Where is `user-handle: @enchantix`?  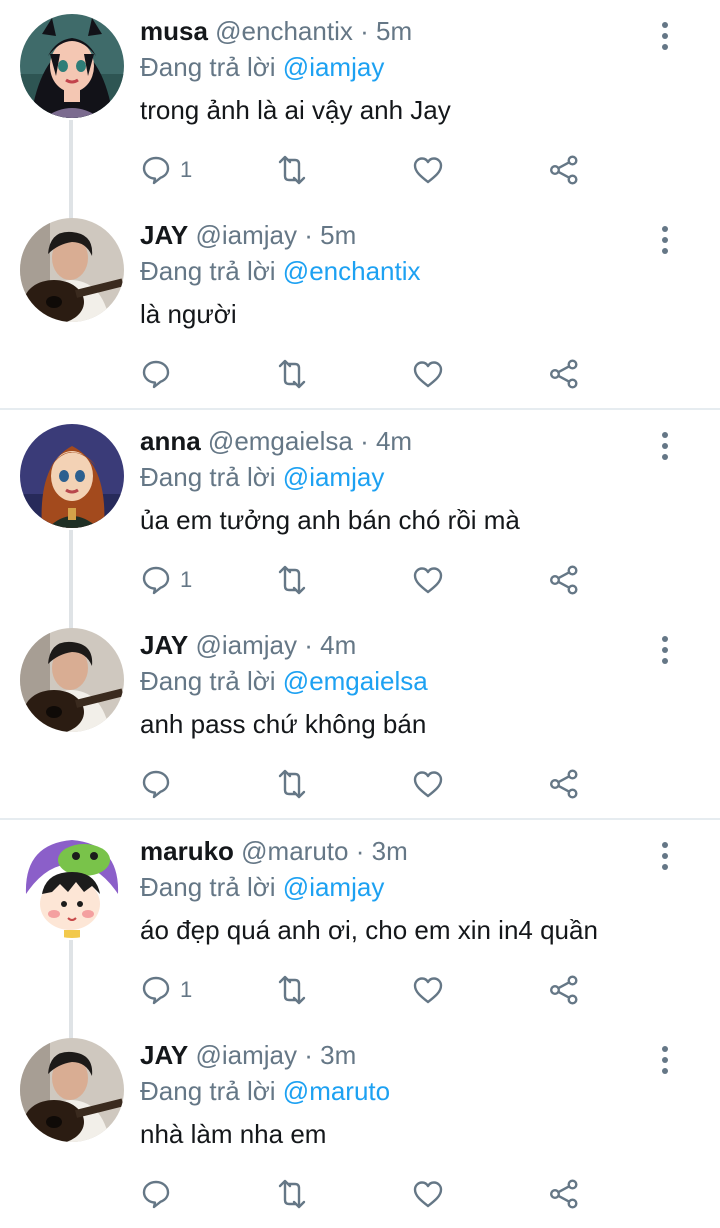 user-handle: @enchantix is located at coordinates (284, 31).